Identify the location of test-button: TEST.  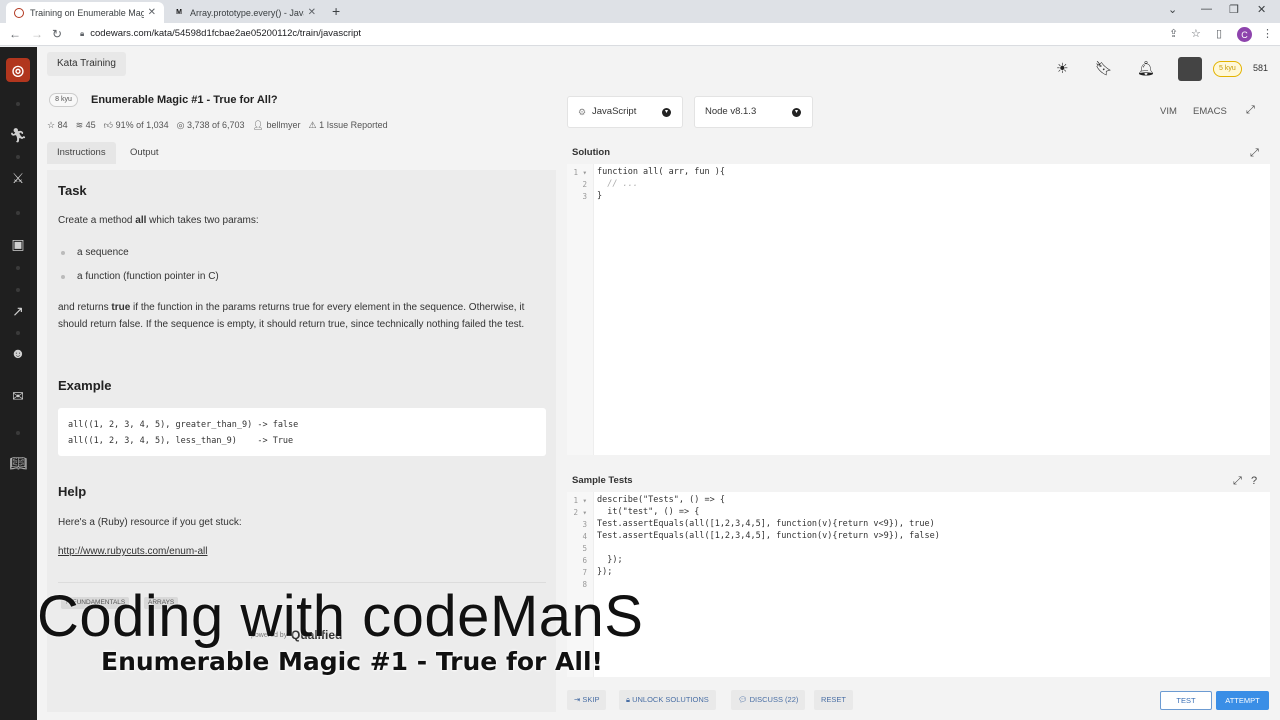
(1186, 700).